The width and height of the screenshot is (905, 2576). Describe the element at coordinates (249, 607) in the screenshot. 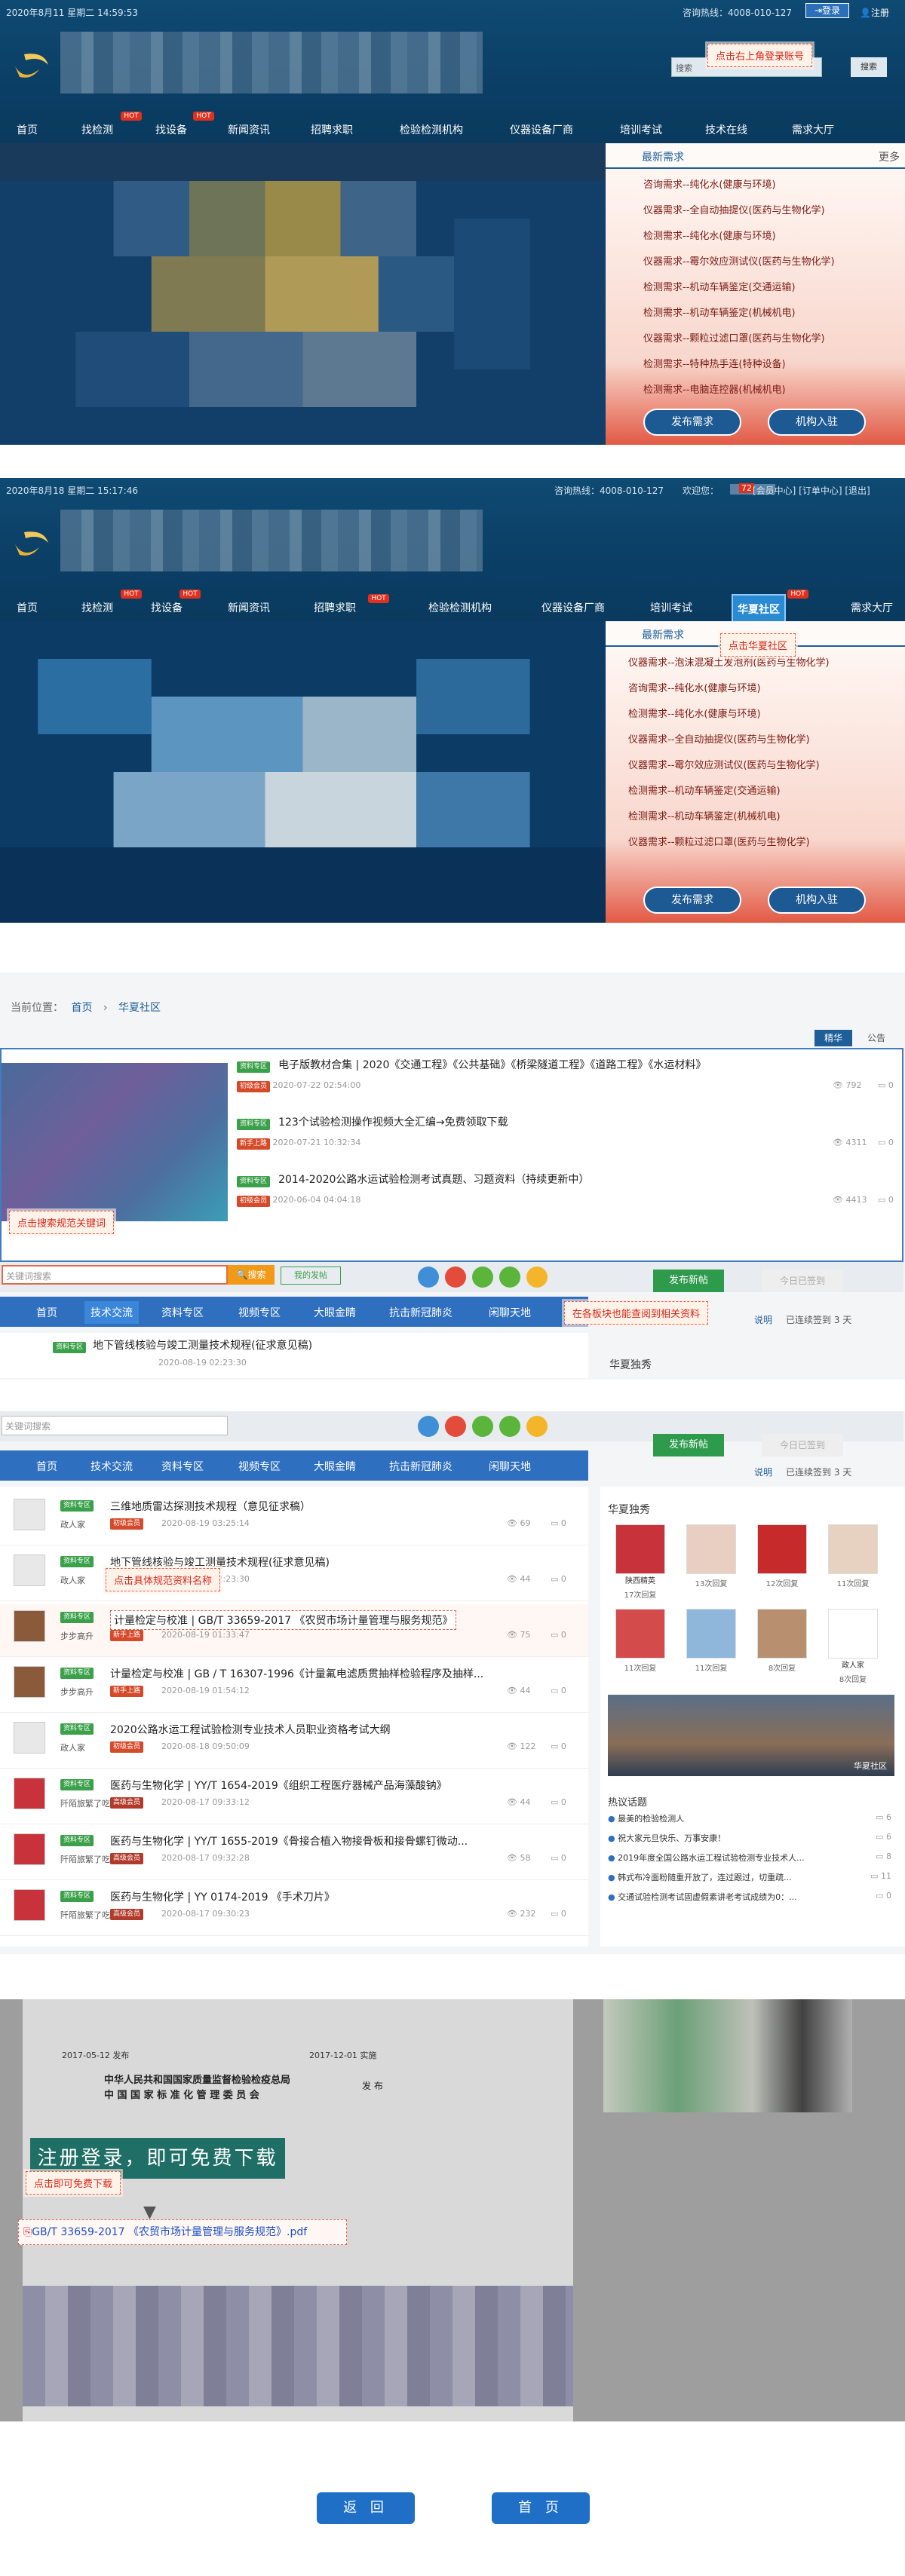

I see `nav-item: 新闻资讯` at that location.